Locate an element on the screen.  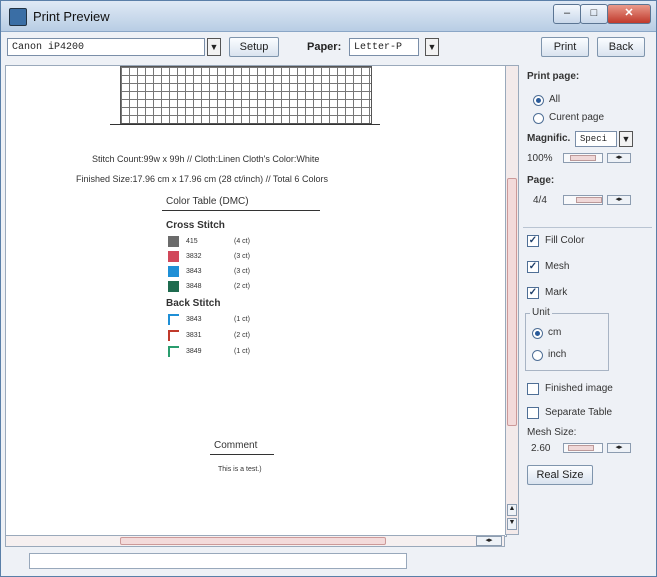
cross-stitch-code: 415 is located at coordinates (192, 241).